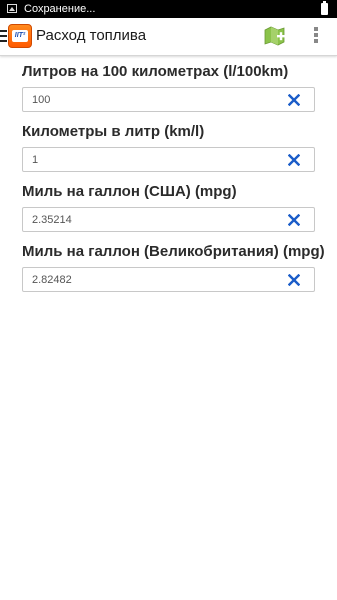 Image resolution: width=337 pixels, height=600 pixels. I want to click on battery-icon, so click(324, 8).